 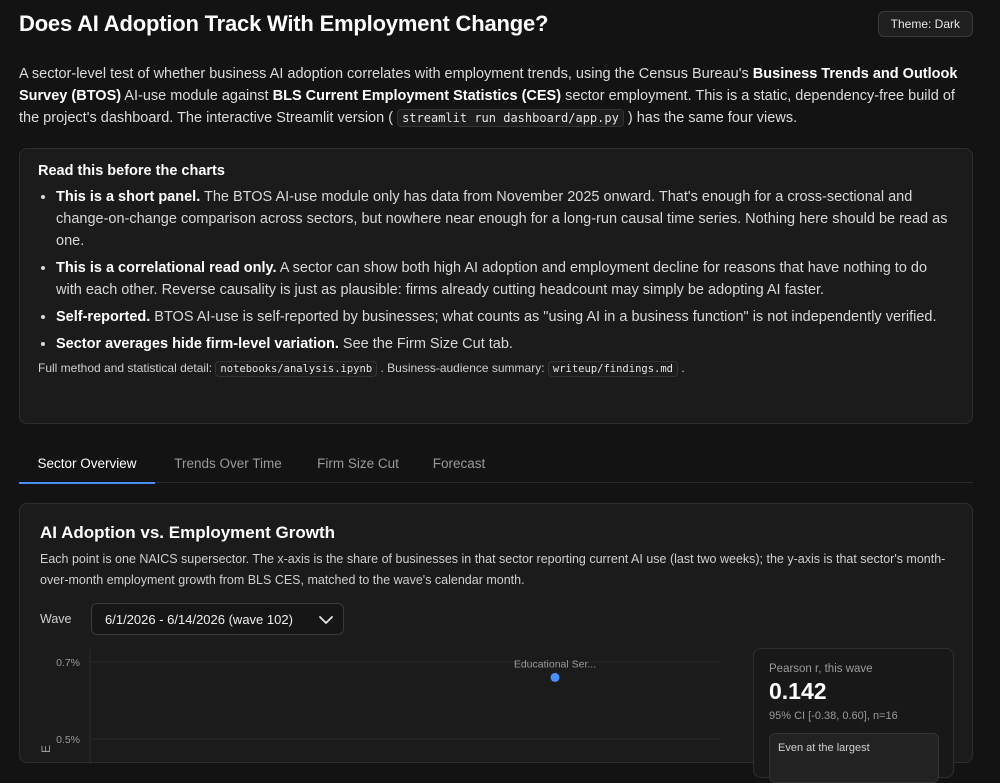 I want to click on tab-sector-overview: Sector Overview, so click(x=87, y=466).